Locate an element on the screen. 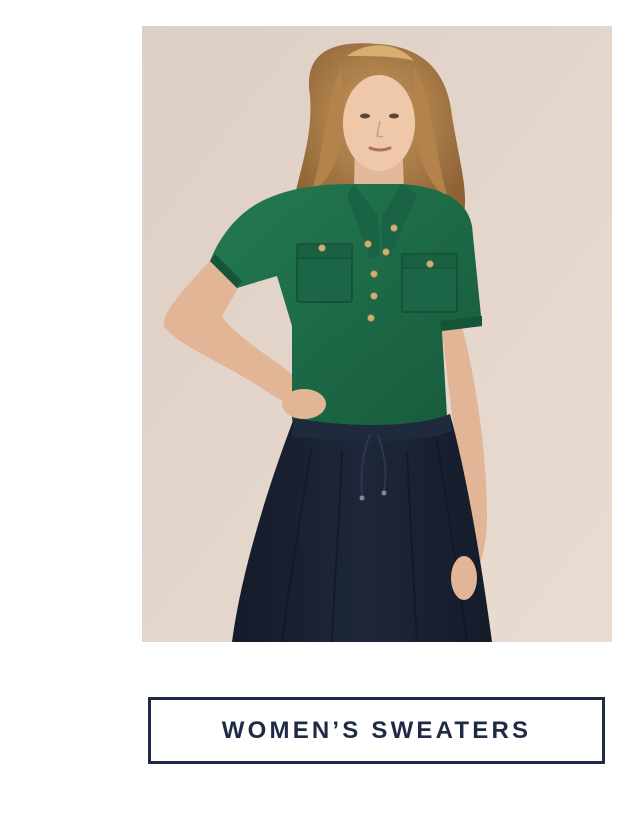 The height and width of the screenshot is (835, 640). womens-sweaters-label: WOMEN’S SWEATERS is located at coordinates (376, 730).